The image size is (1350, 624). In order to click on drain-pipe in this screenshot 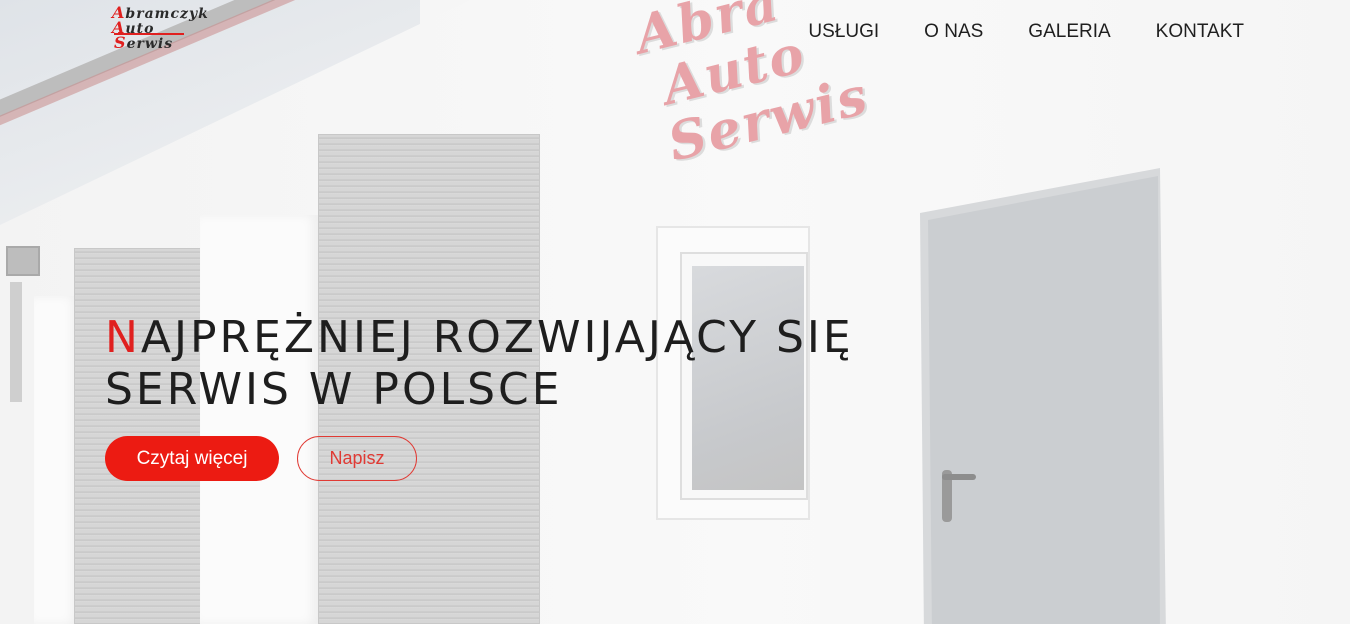, I will do `click(16, 342)`.